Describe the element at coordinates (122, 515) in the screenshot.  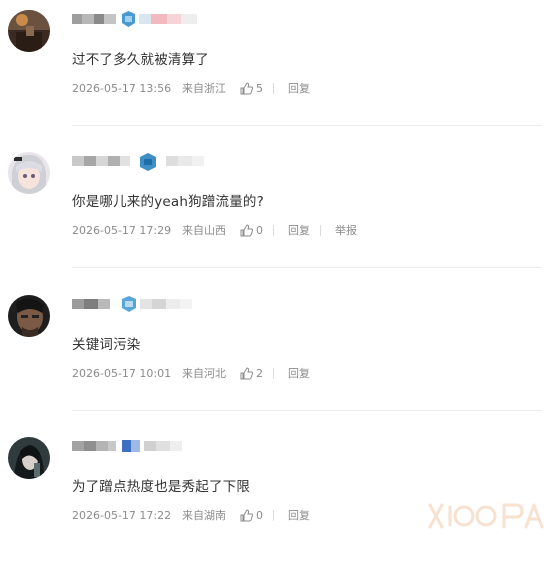
I see `comment-time: 2026-05-17 17:22` at that location.